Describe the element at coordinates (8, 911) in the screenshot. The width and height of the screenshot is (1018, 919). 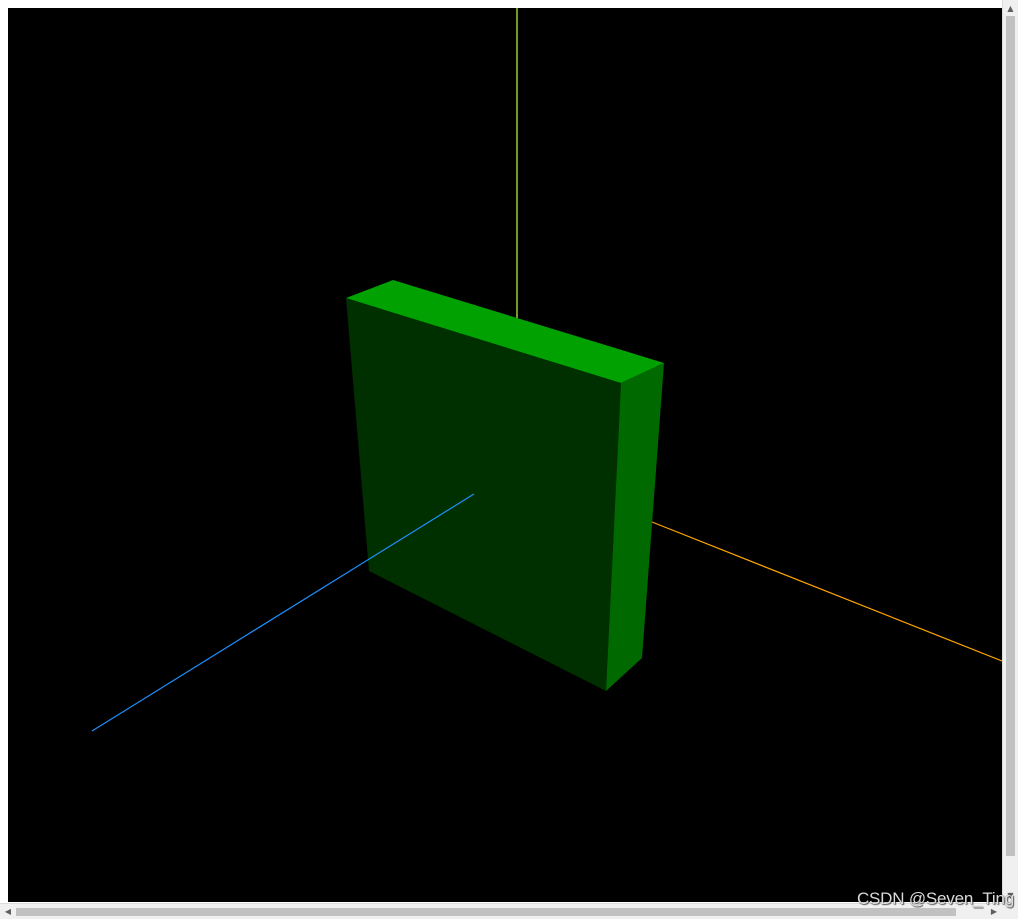
I see `scroll-left-icon: ◀` at that location.